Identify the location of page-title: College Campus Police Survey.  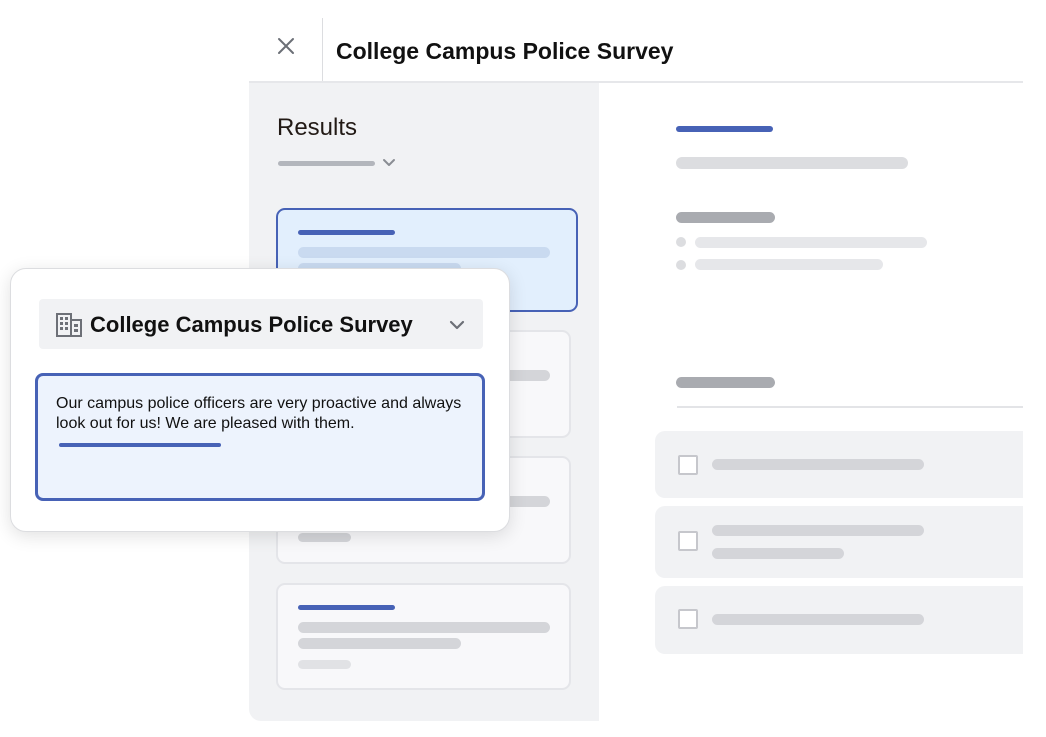
(505, 51).